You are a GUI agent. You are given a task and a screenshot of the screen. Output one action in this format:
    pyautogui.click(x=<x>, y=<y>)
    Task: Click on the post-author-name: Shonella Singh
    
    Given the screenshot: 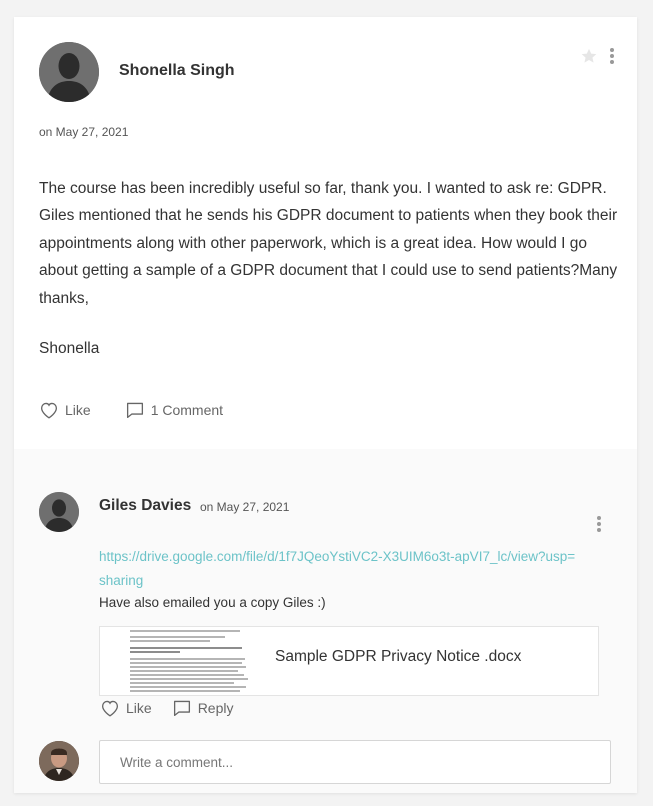 What is the action you would take?
    pyautogui.click(x=177, y=71)
    